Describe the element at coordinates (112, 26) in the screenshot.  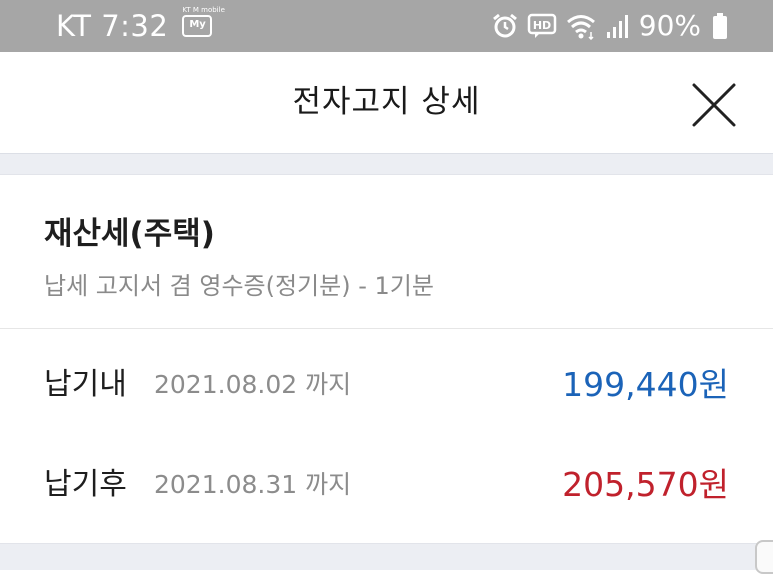
I see `carrier-time: KT 7:32` at that location.